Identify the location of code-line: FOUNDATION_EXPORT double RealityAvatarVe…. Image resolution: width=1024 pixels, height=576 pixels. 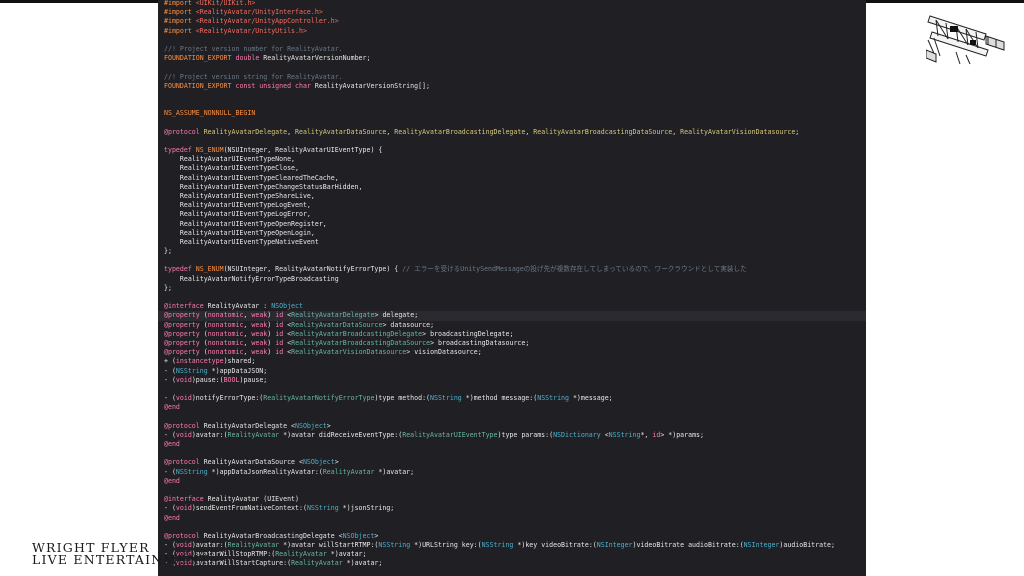
(514, 58).